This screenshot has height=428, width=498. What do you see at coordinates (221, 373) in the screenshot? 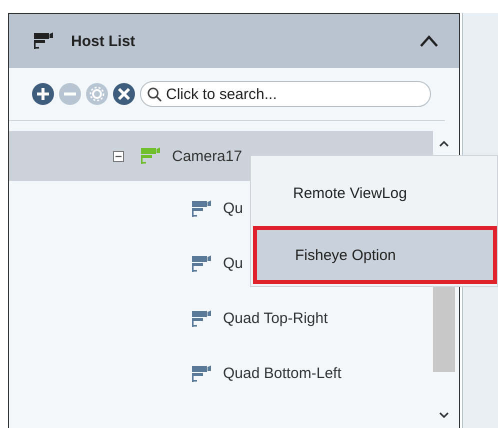
I see `tree-item: Quad Bottom-Left` at bounding box center [221, 373].